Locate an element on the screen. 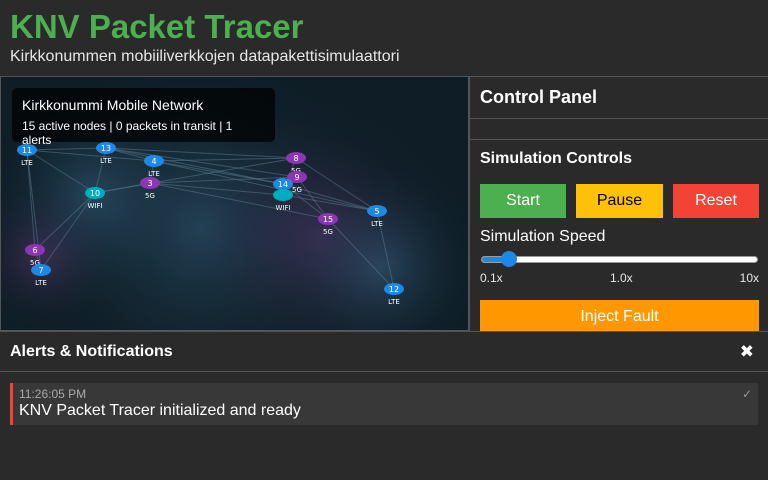 The height and width of the screenshot is (480, 768). speed-max-label: 10x is located at coordinates (749, 278).